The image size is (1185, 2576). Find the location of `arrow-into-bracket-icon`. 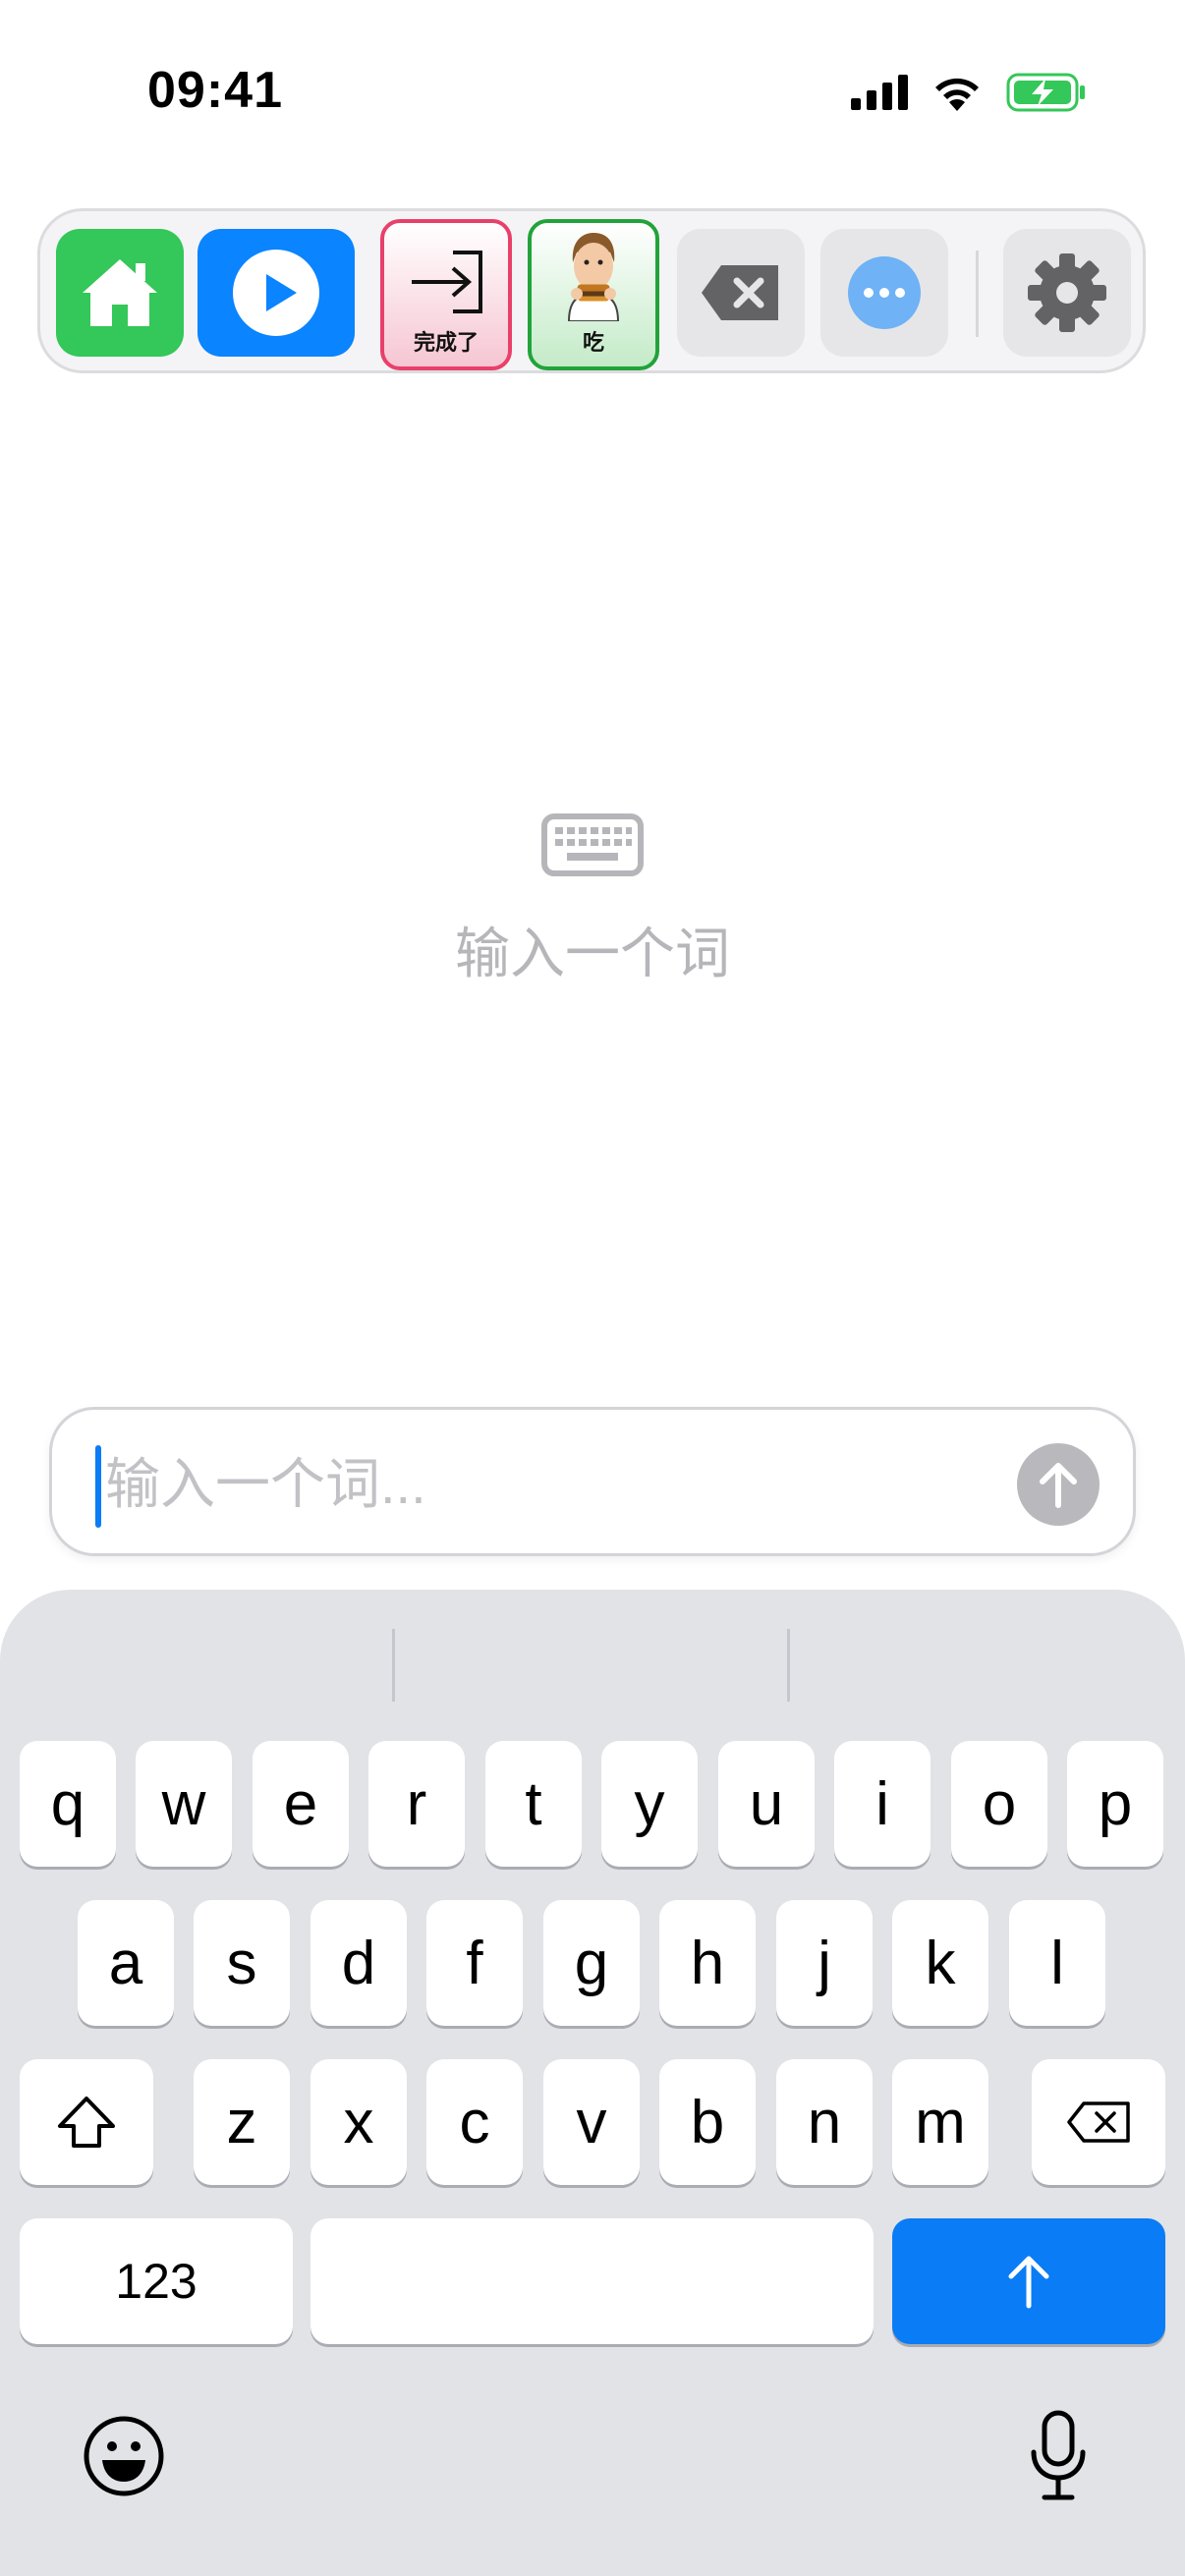

arrow-into-bracket-icon is located at coordinates (447, 282).